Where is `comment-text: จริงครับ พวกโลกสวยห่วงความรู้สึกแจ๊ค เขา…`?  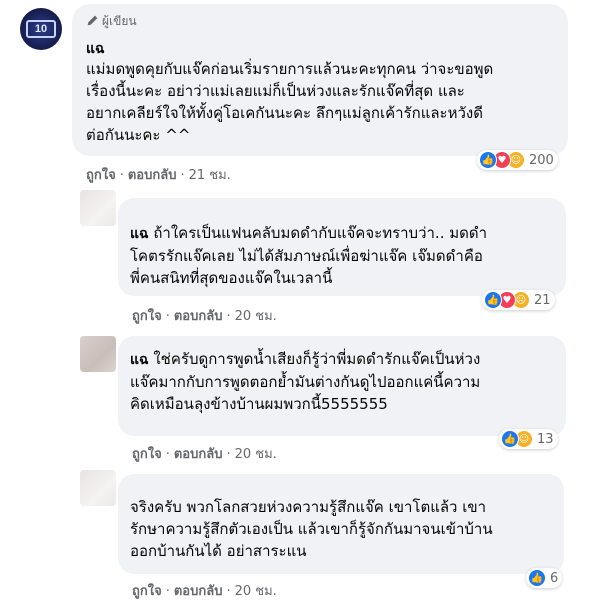 comment-text: จริงครับ พวกโลกสวยห่วงความรู้สึกแจ๊ค เขา… is located at coordinates (344, 529).